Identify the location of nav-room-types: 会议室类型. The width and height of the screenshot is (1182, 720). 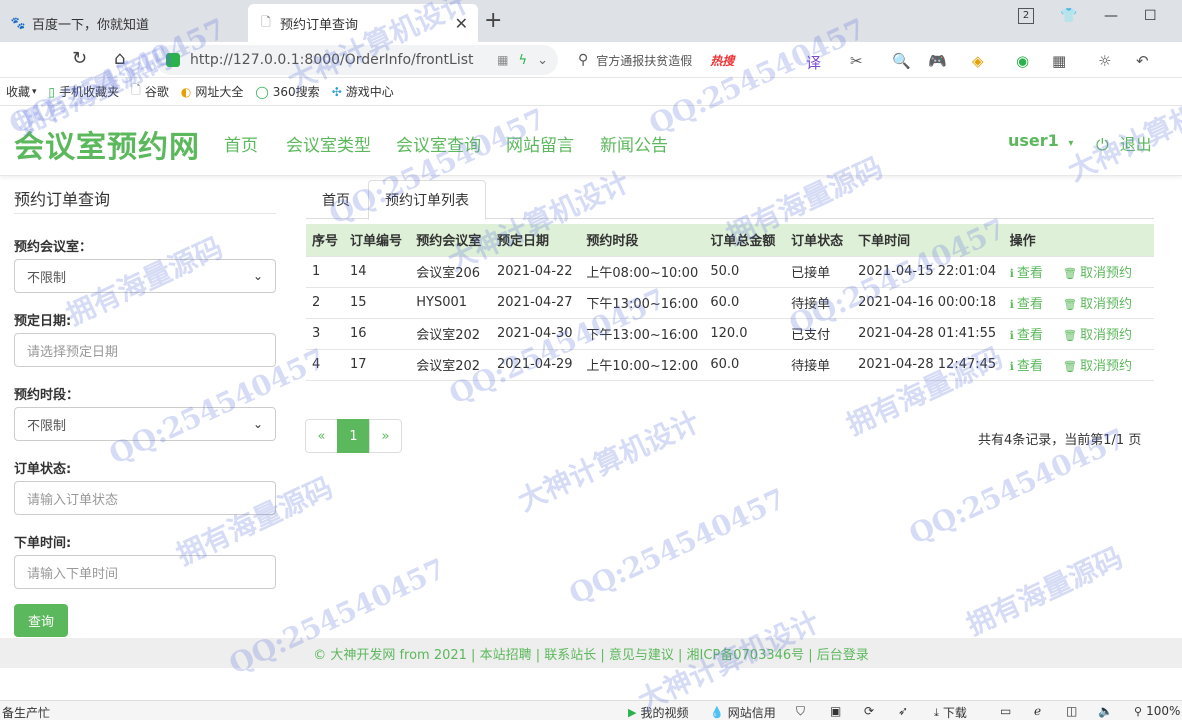
(328, 143).